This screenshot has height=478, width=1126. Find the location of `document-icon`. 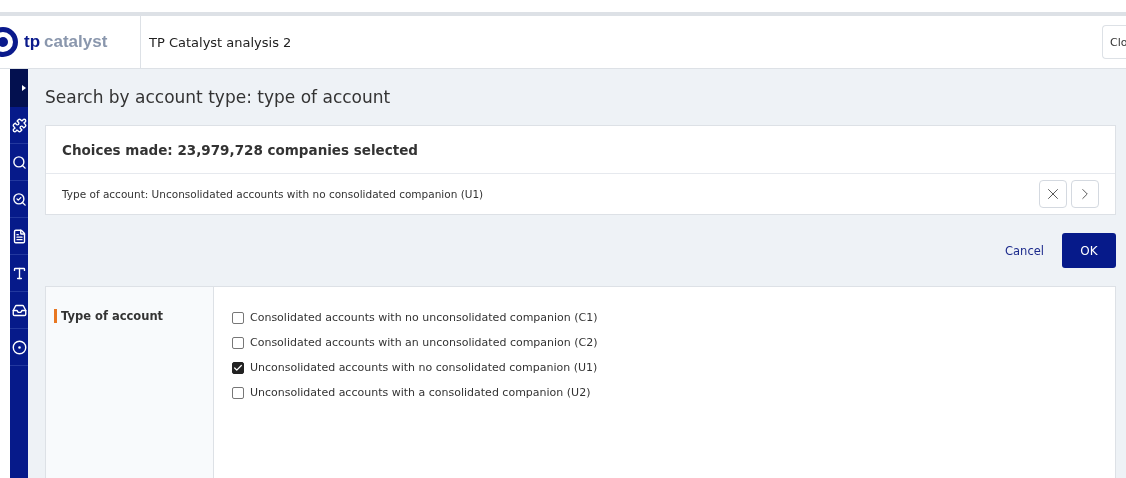

document-icon is located at coordinates (19, 236).